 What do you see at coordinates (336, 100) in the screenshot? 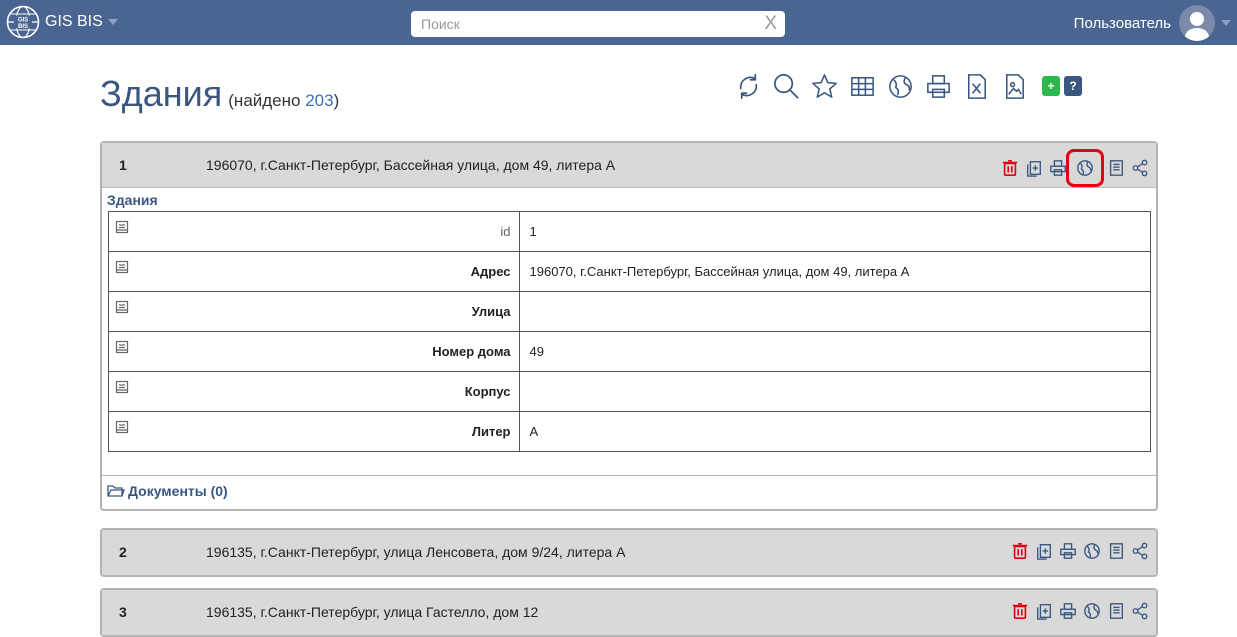
I see `found-suffix: )` at bounding box center [336, 100].